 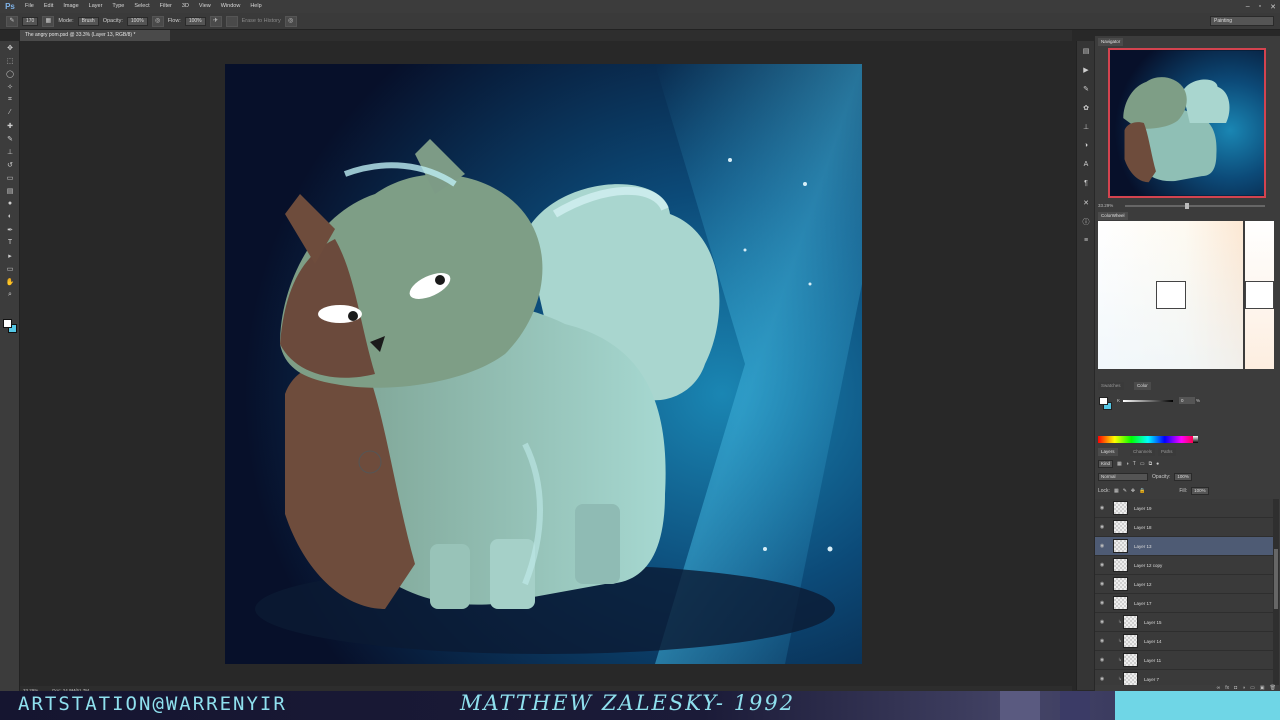 What do you see at coordinates (1142, 491) in the screenshot?
I see `lock-all-icon: 🔒` at bounding box center [1142, 491].